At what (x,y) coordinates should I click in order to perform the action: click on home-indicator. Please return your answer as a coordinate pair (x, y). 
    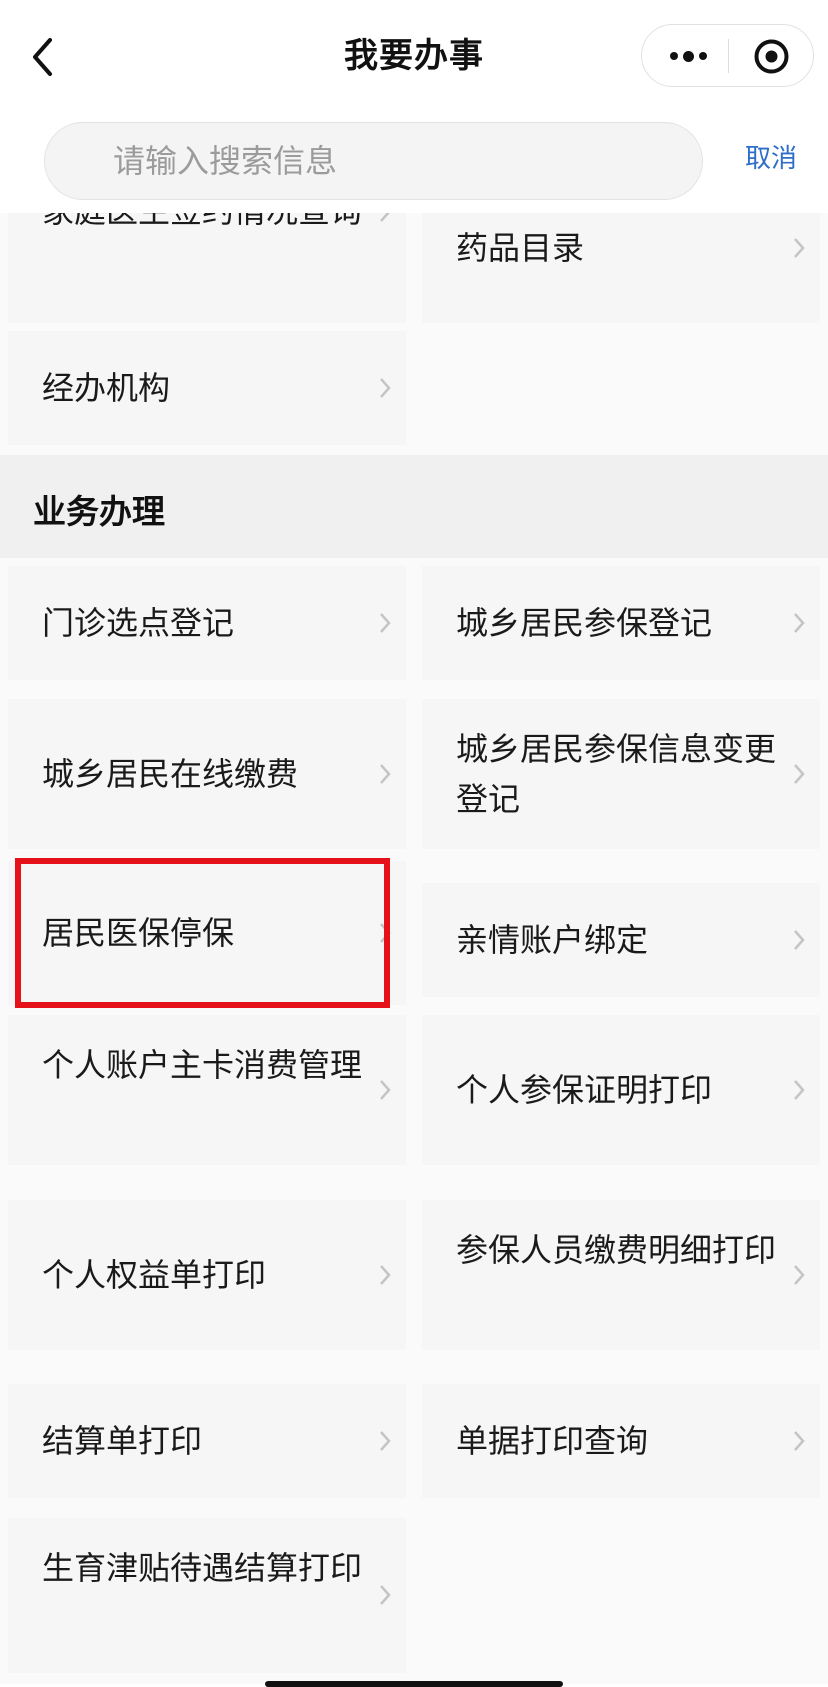
    Looking at the image, I should click on (414, 1684).